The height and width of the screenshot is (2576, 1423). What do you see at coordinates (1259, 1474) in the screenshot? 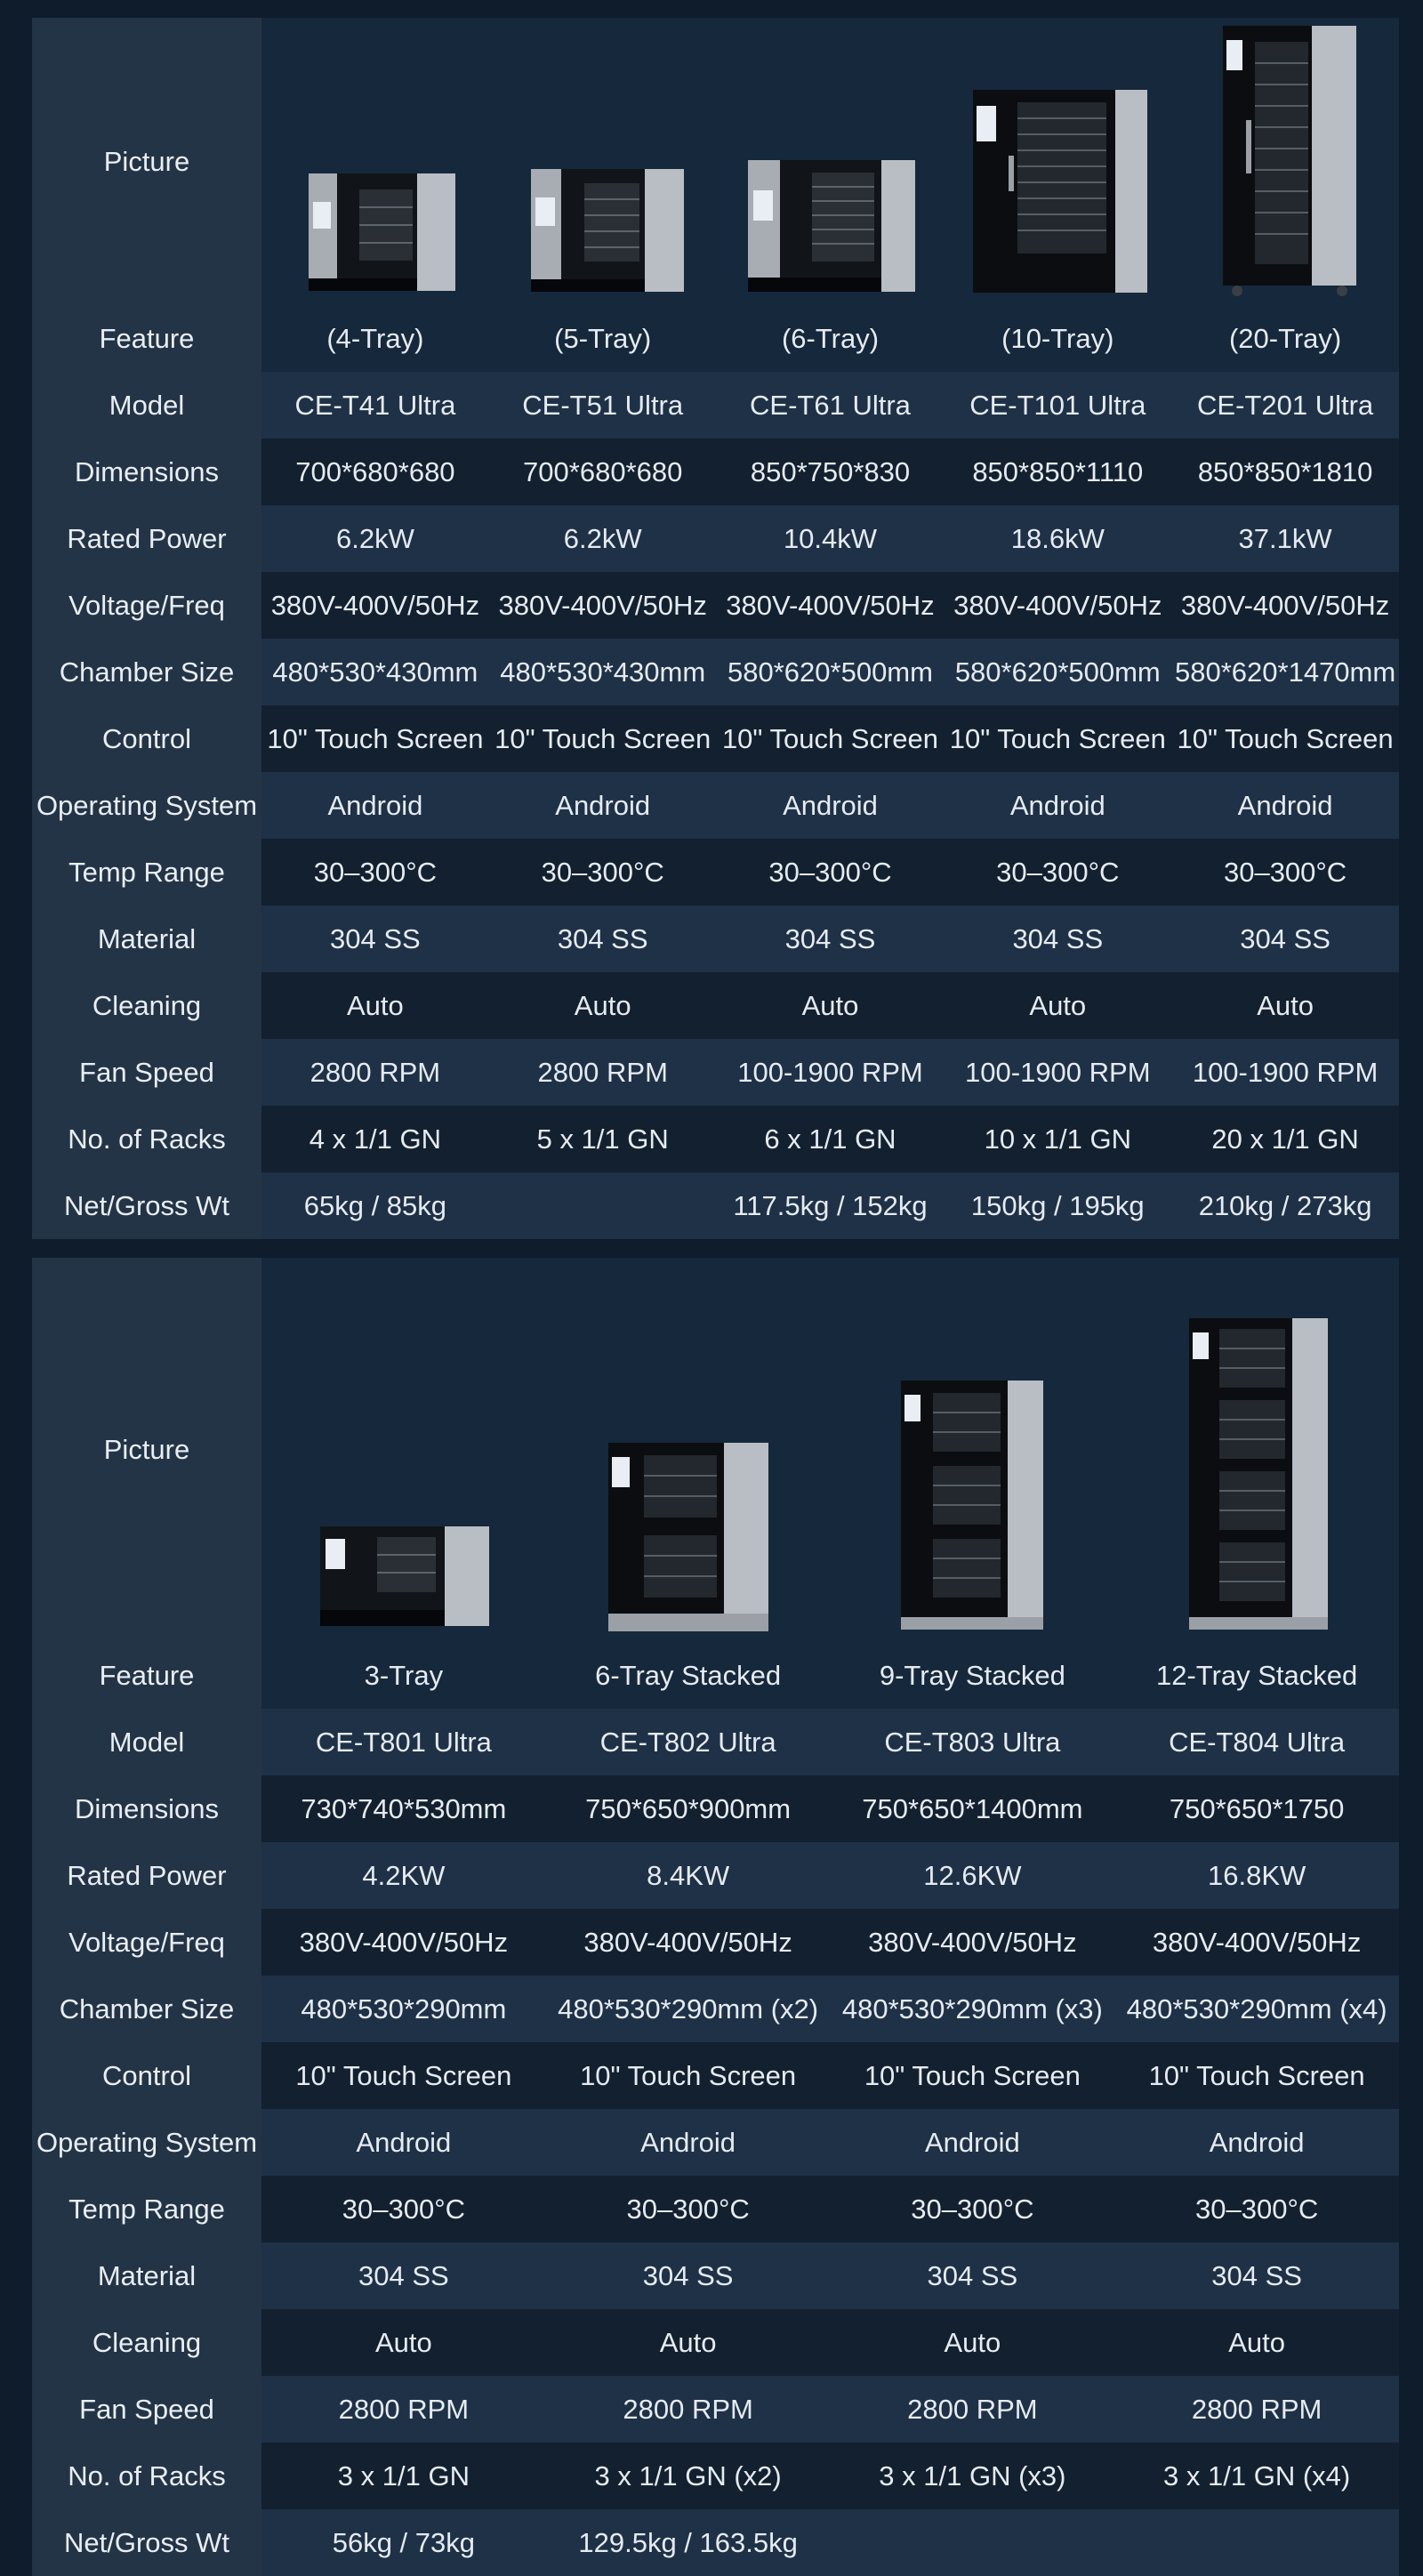
I see `combi-oven-12-tray-stacked-image` at bounding box center [1259, 1474].